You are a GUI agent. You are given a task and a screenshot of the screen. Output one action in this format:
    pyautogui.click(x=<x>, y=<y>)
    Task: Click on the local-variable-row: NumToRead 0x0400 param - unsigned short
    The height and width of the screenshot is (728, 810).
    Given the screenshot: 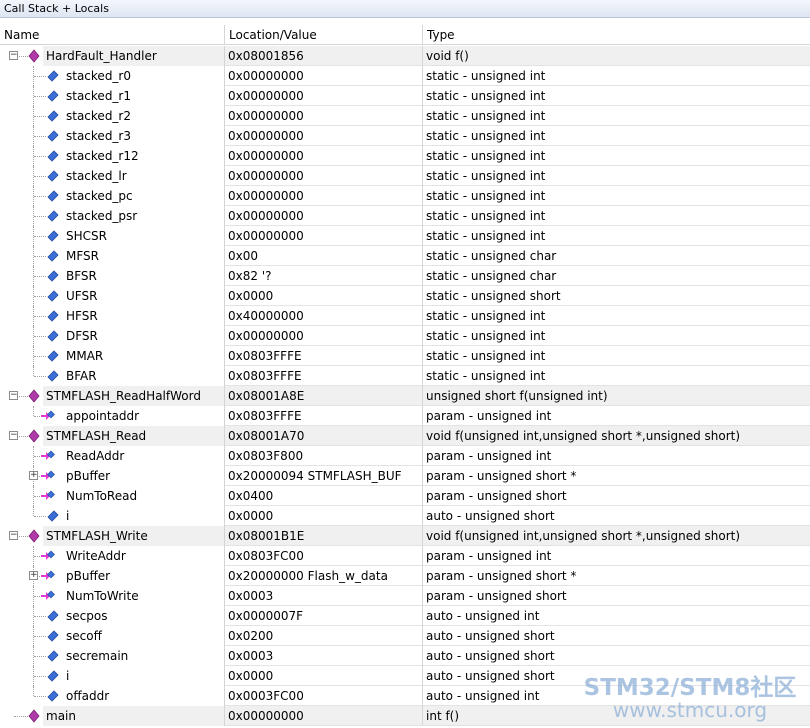 What is the action you would take?
    pyautogui.click(x=405, y=496)
    